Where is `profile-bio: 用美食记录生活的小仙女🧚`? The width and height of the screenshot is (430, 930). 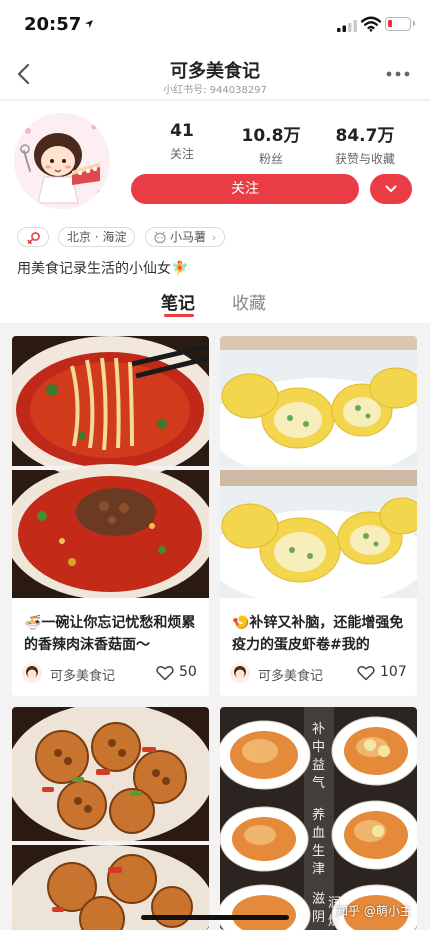 profile-bio: 用美食记录生活的小仙女🧚 is located at coordinates (103, 269).